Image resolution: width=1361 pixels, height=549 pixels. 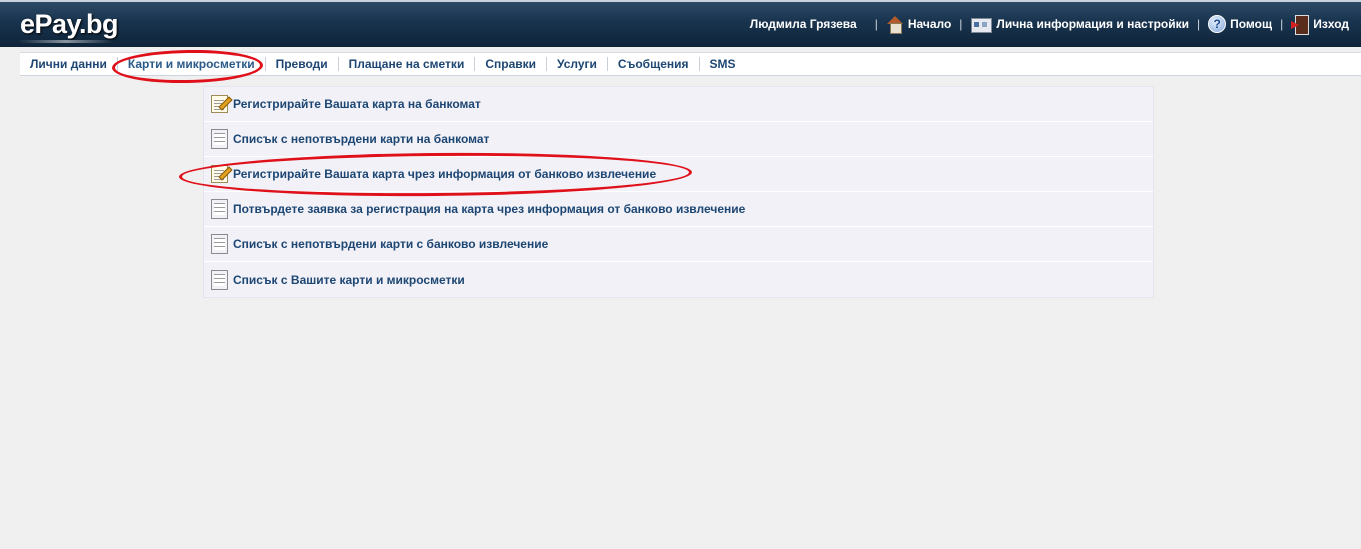 I want to click on nav-item-transfers: Преводи, so click(x=302, y=64).